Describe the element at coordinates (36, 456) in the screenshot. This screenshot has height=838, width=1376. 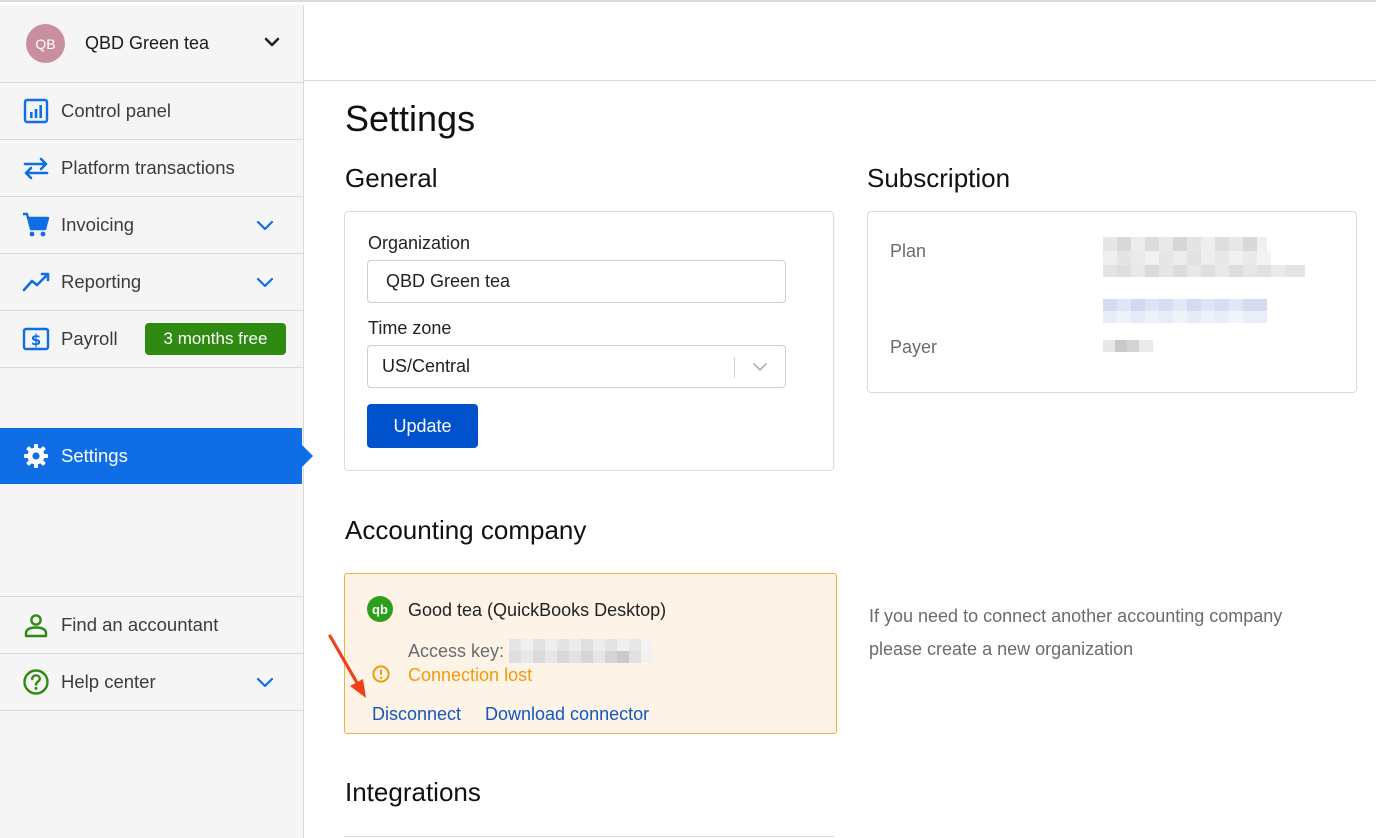
I see `gear-icon` at that location.